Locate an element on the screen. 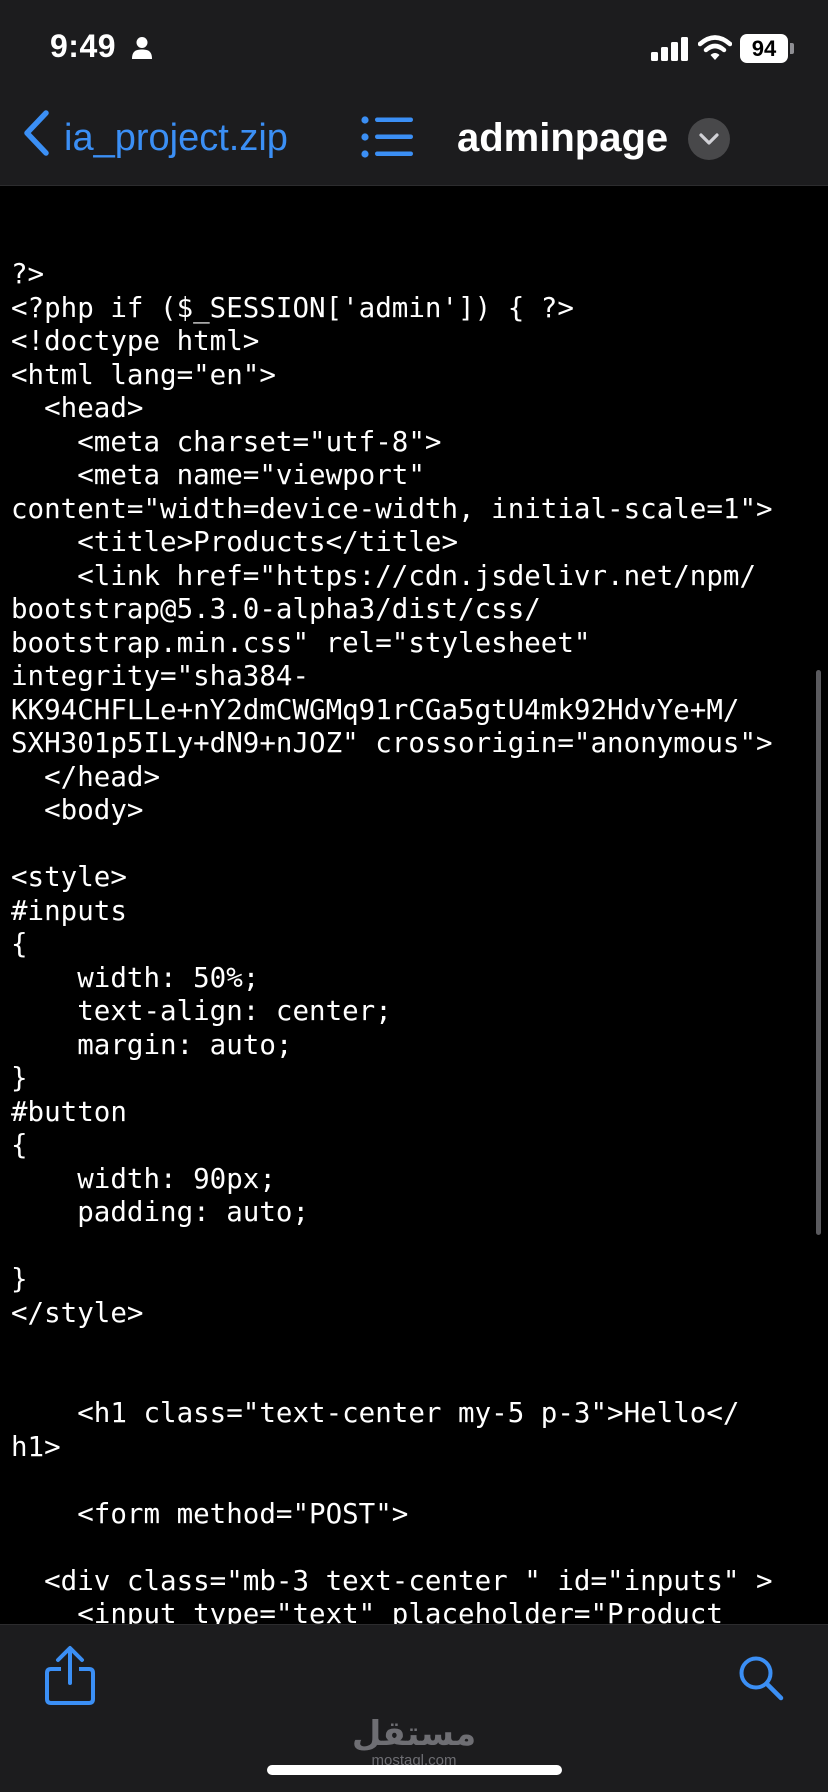 The image size is (828, 1792). share-button is located at coordinates (70, 1678).